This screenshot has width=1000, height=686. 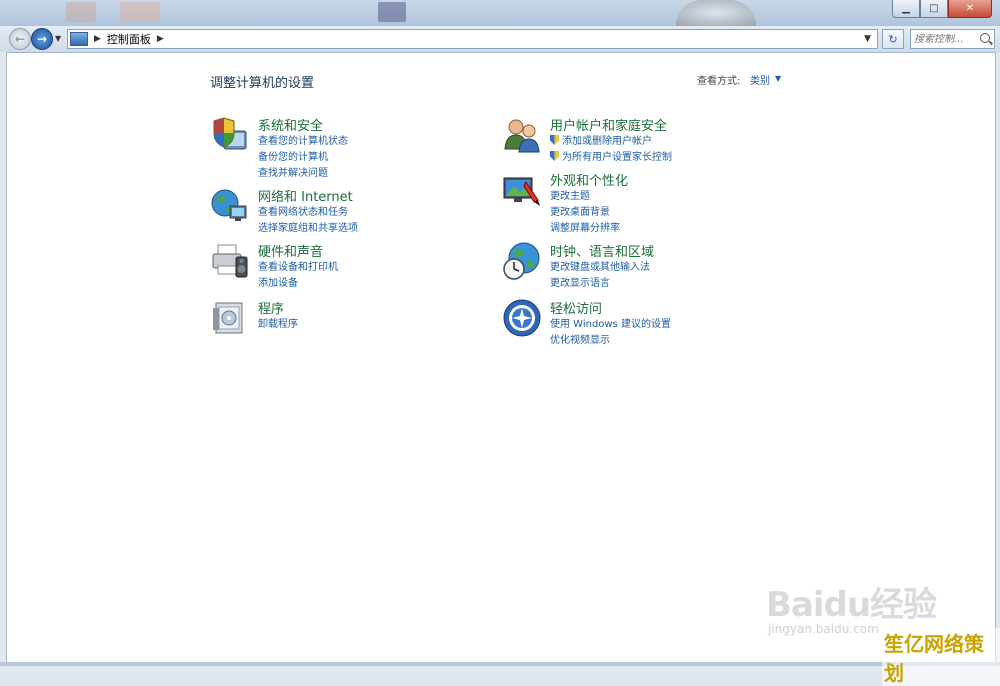 What do you see at coordinates (278, 281) in the screenshot?
I see `category-link: 添加设备` at bounding box center [278, 281].